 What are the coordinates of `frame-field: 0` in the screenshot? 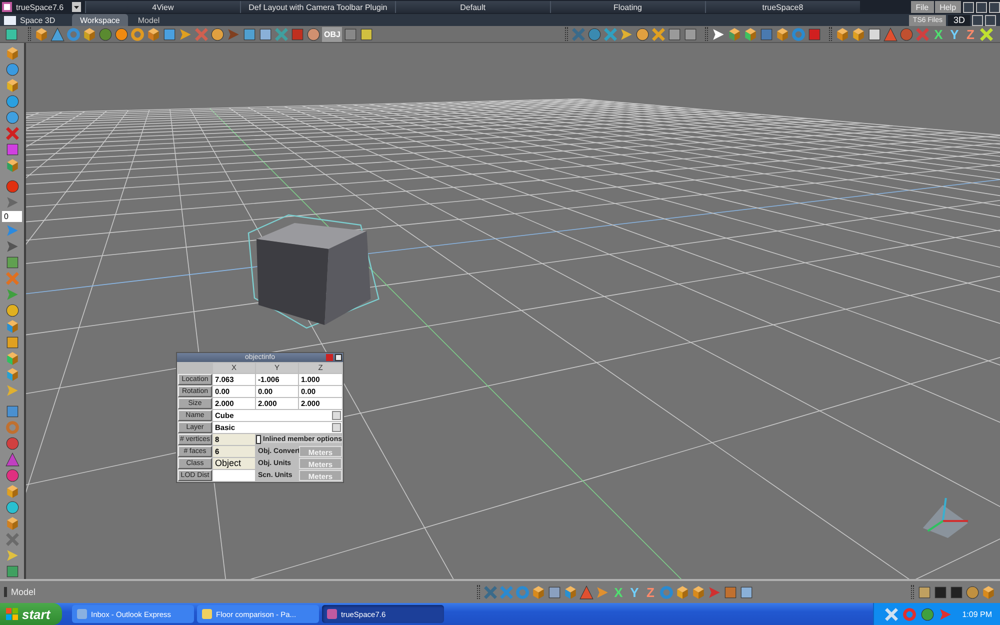 It's located at (12, 216).